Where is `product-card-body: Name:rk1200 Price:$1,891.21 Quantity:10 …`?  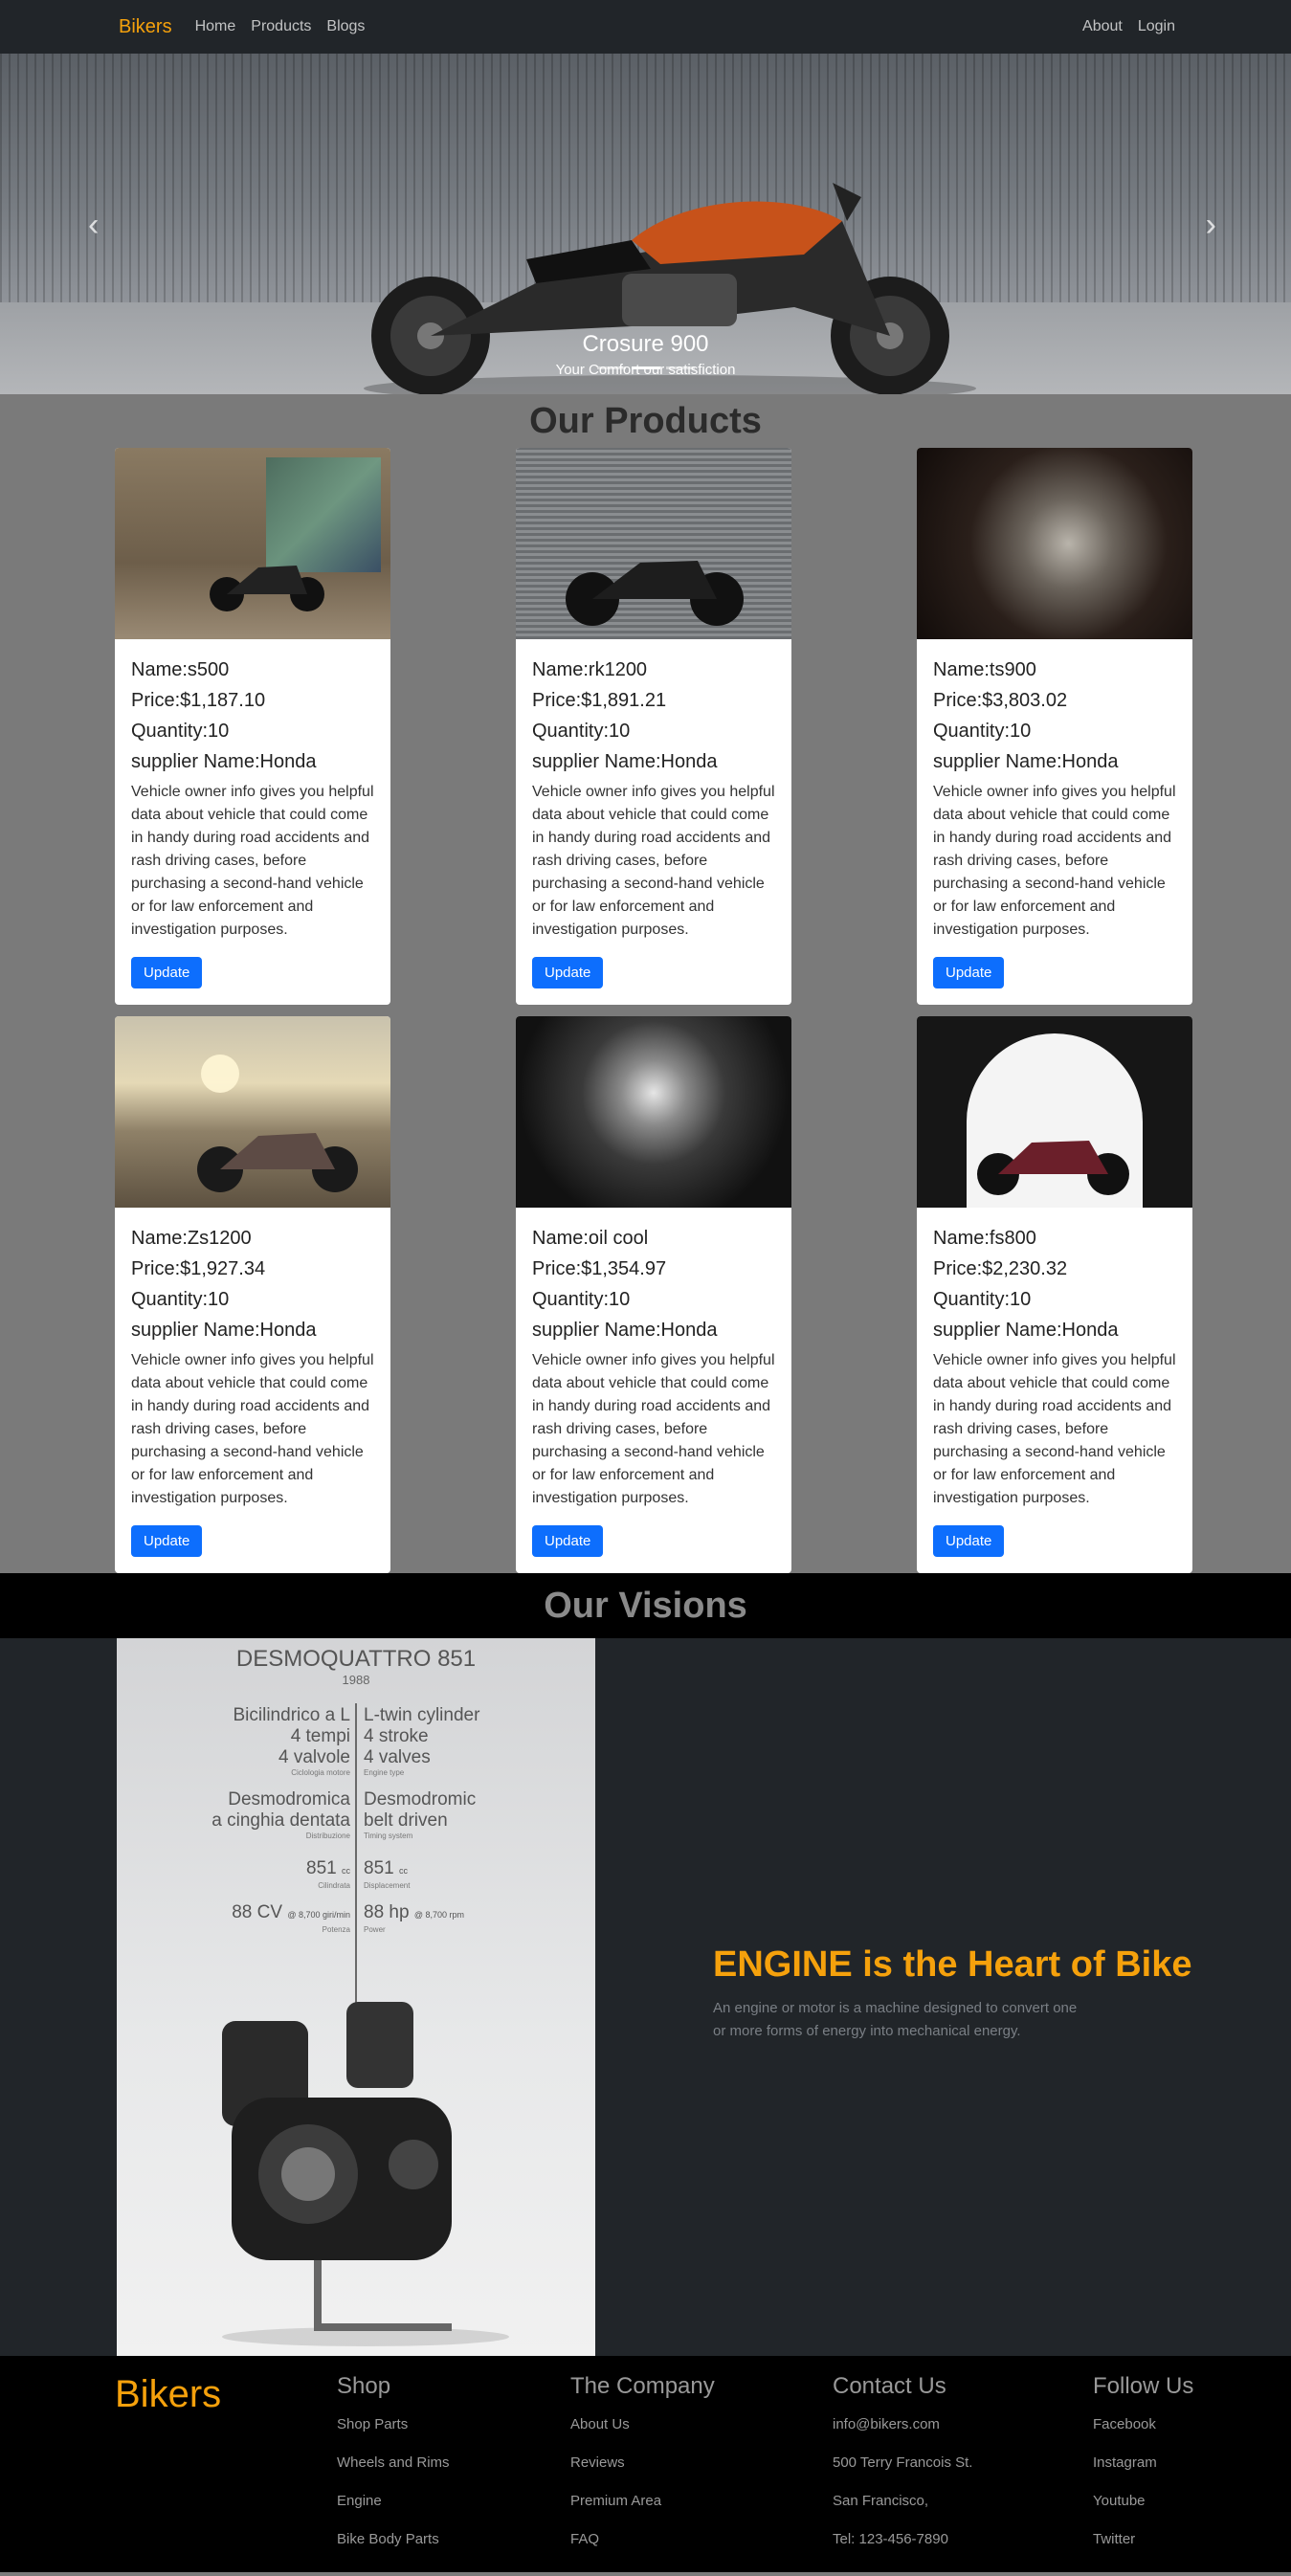
product-card-body: Name:rk1200 Price:$1,891.21 Quantity:10 … is located at coordinates (653, 821).